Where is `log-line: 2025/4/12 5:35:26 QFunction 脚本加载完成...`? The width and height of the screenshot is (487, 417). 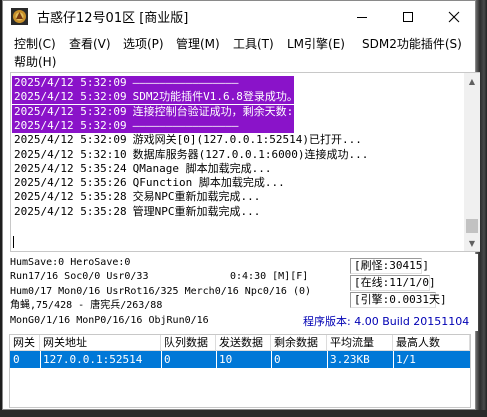 log-line: 2025/4/12 5:35:26 QFunction 脚本加载完成... is located at coordinates (148, 183).